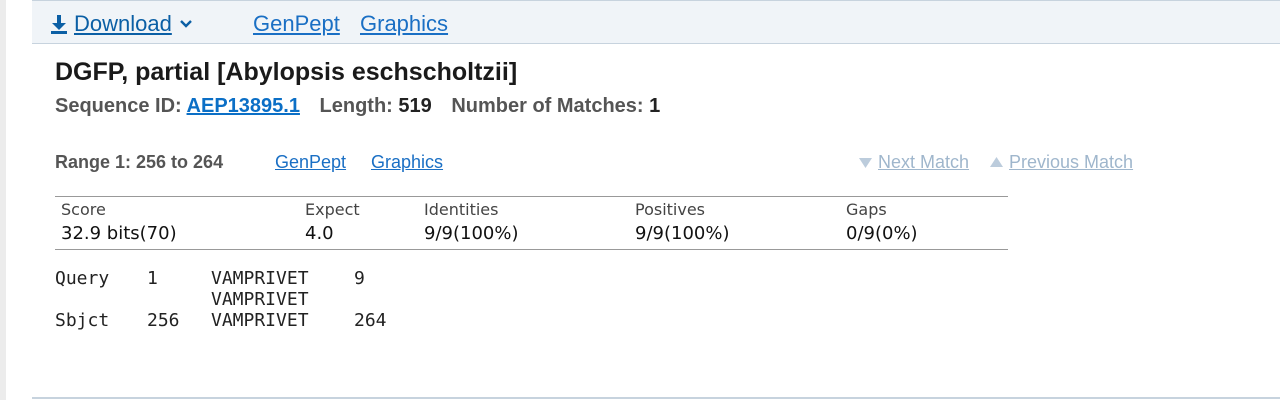  Describe the element at coordinates (319, 233) in the screenshot. I see `expect-value: 4.0` at that location.